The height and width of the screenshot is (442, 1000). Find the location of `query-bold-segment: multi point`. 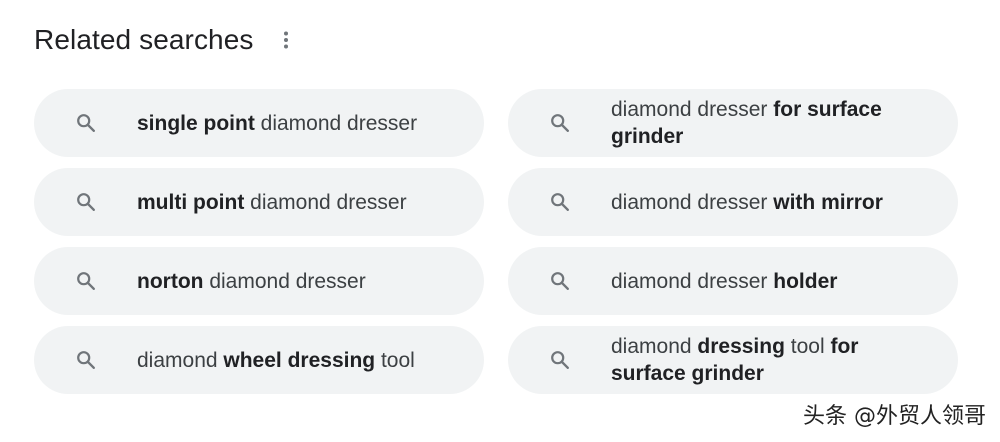

query-bold-segment: multi point is located at coordinates (191, 202).